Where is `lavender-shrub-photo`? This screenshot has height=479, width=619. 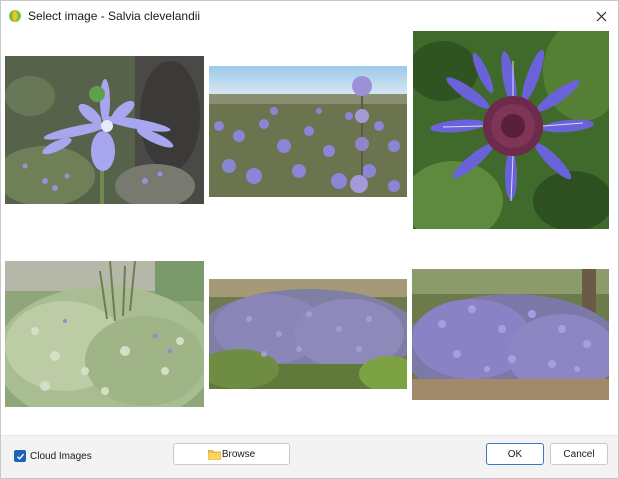
lavender-shrub-photo is located at coordinates (308, 334).